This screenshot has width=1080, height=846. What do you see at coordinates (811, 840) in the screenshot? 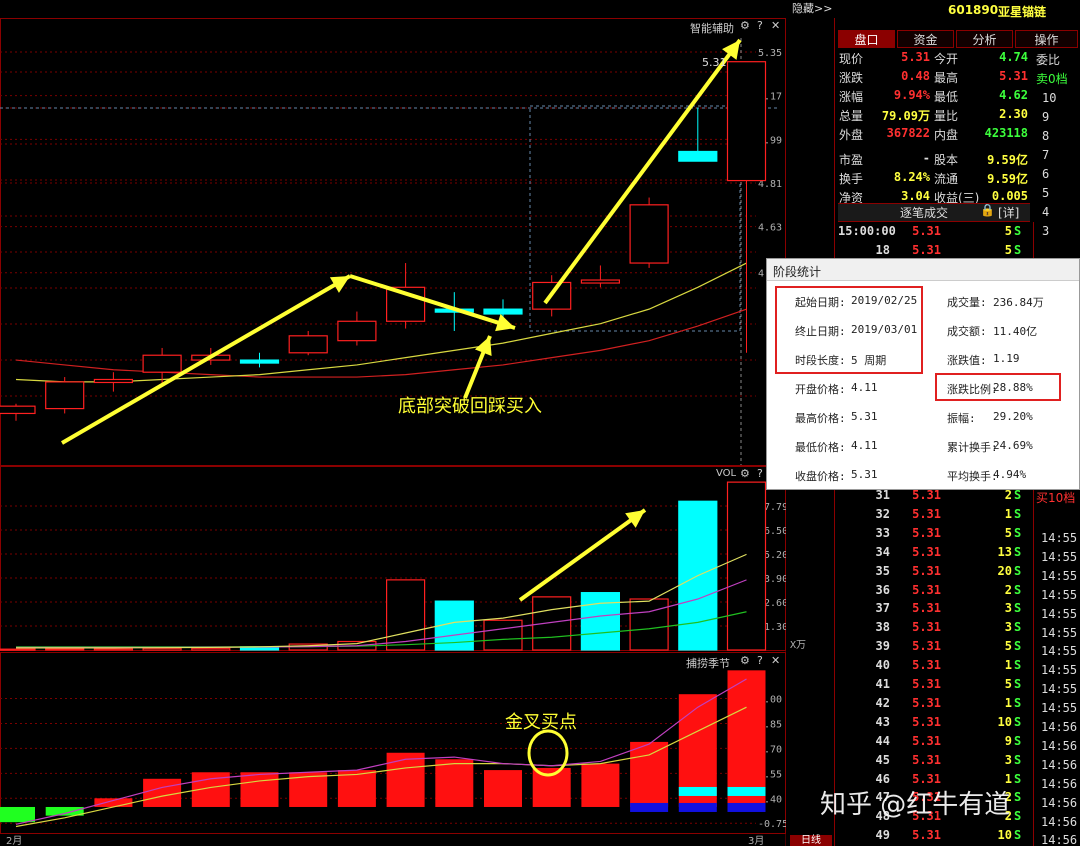
I see `period-tab: 日线` at bounding box center [811, 840].